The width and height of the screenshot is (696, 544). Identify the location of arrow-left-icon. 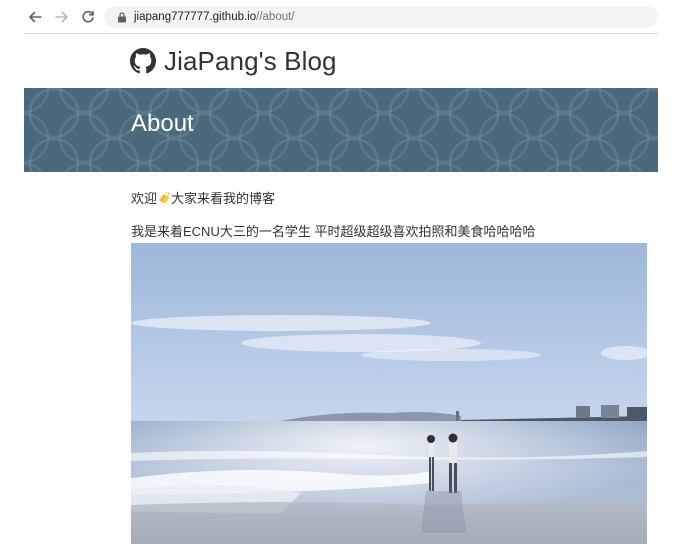
(35, 17).